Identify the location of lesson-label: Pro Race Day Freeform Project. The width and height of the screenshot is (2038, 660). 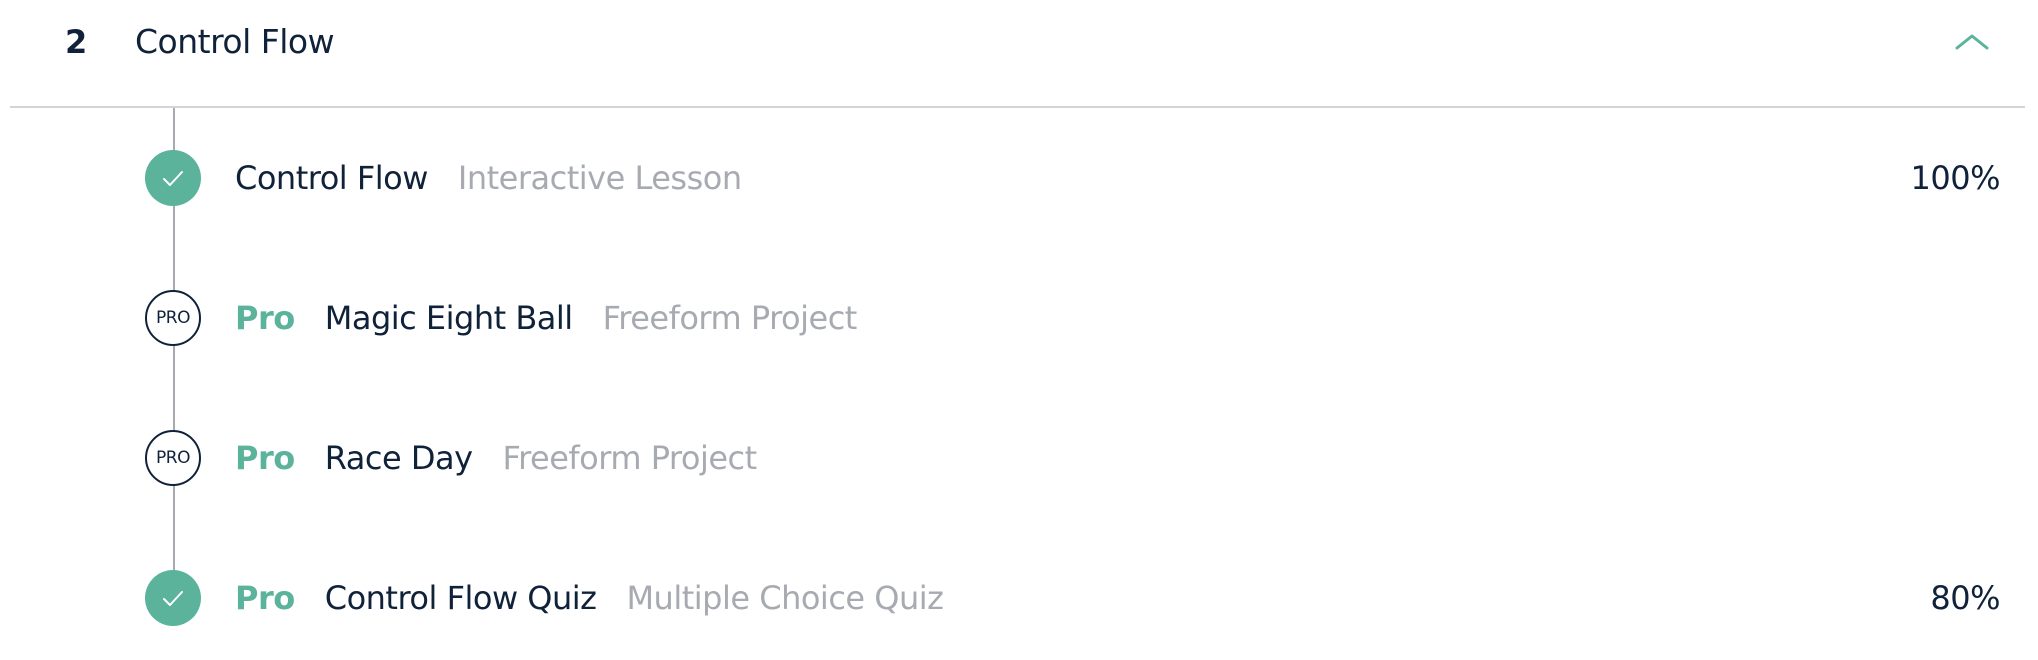
(496, 458).